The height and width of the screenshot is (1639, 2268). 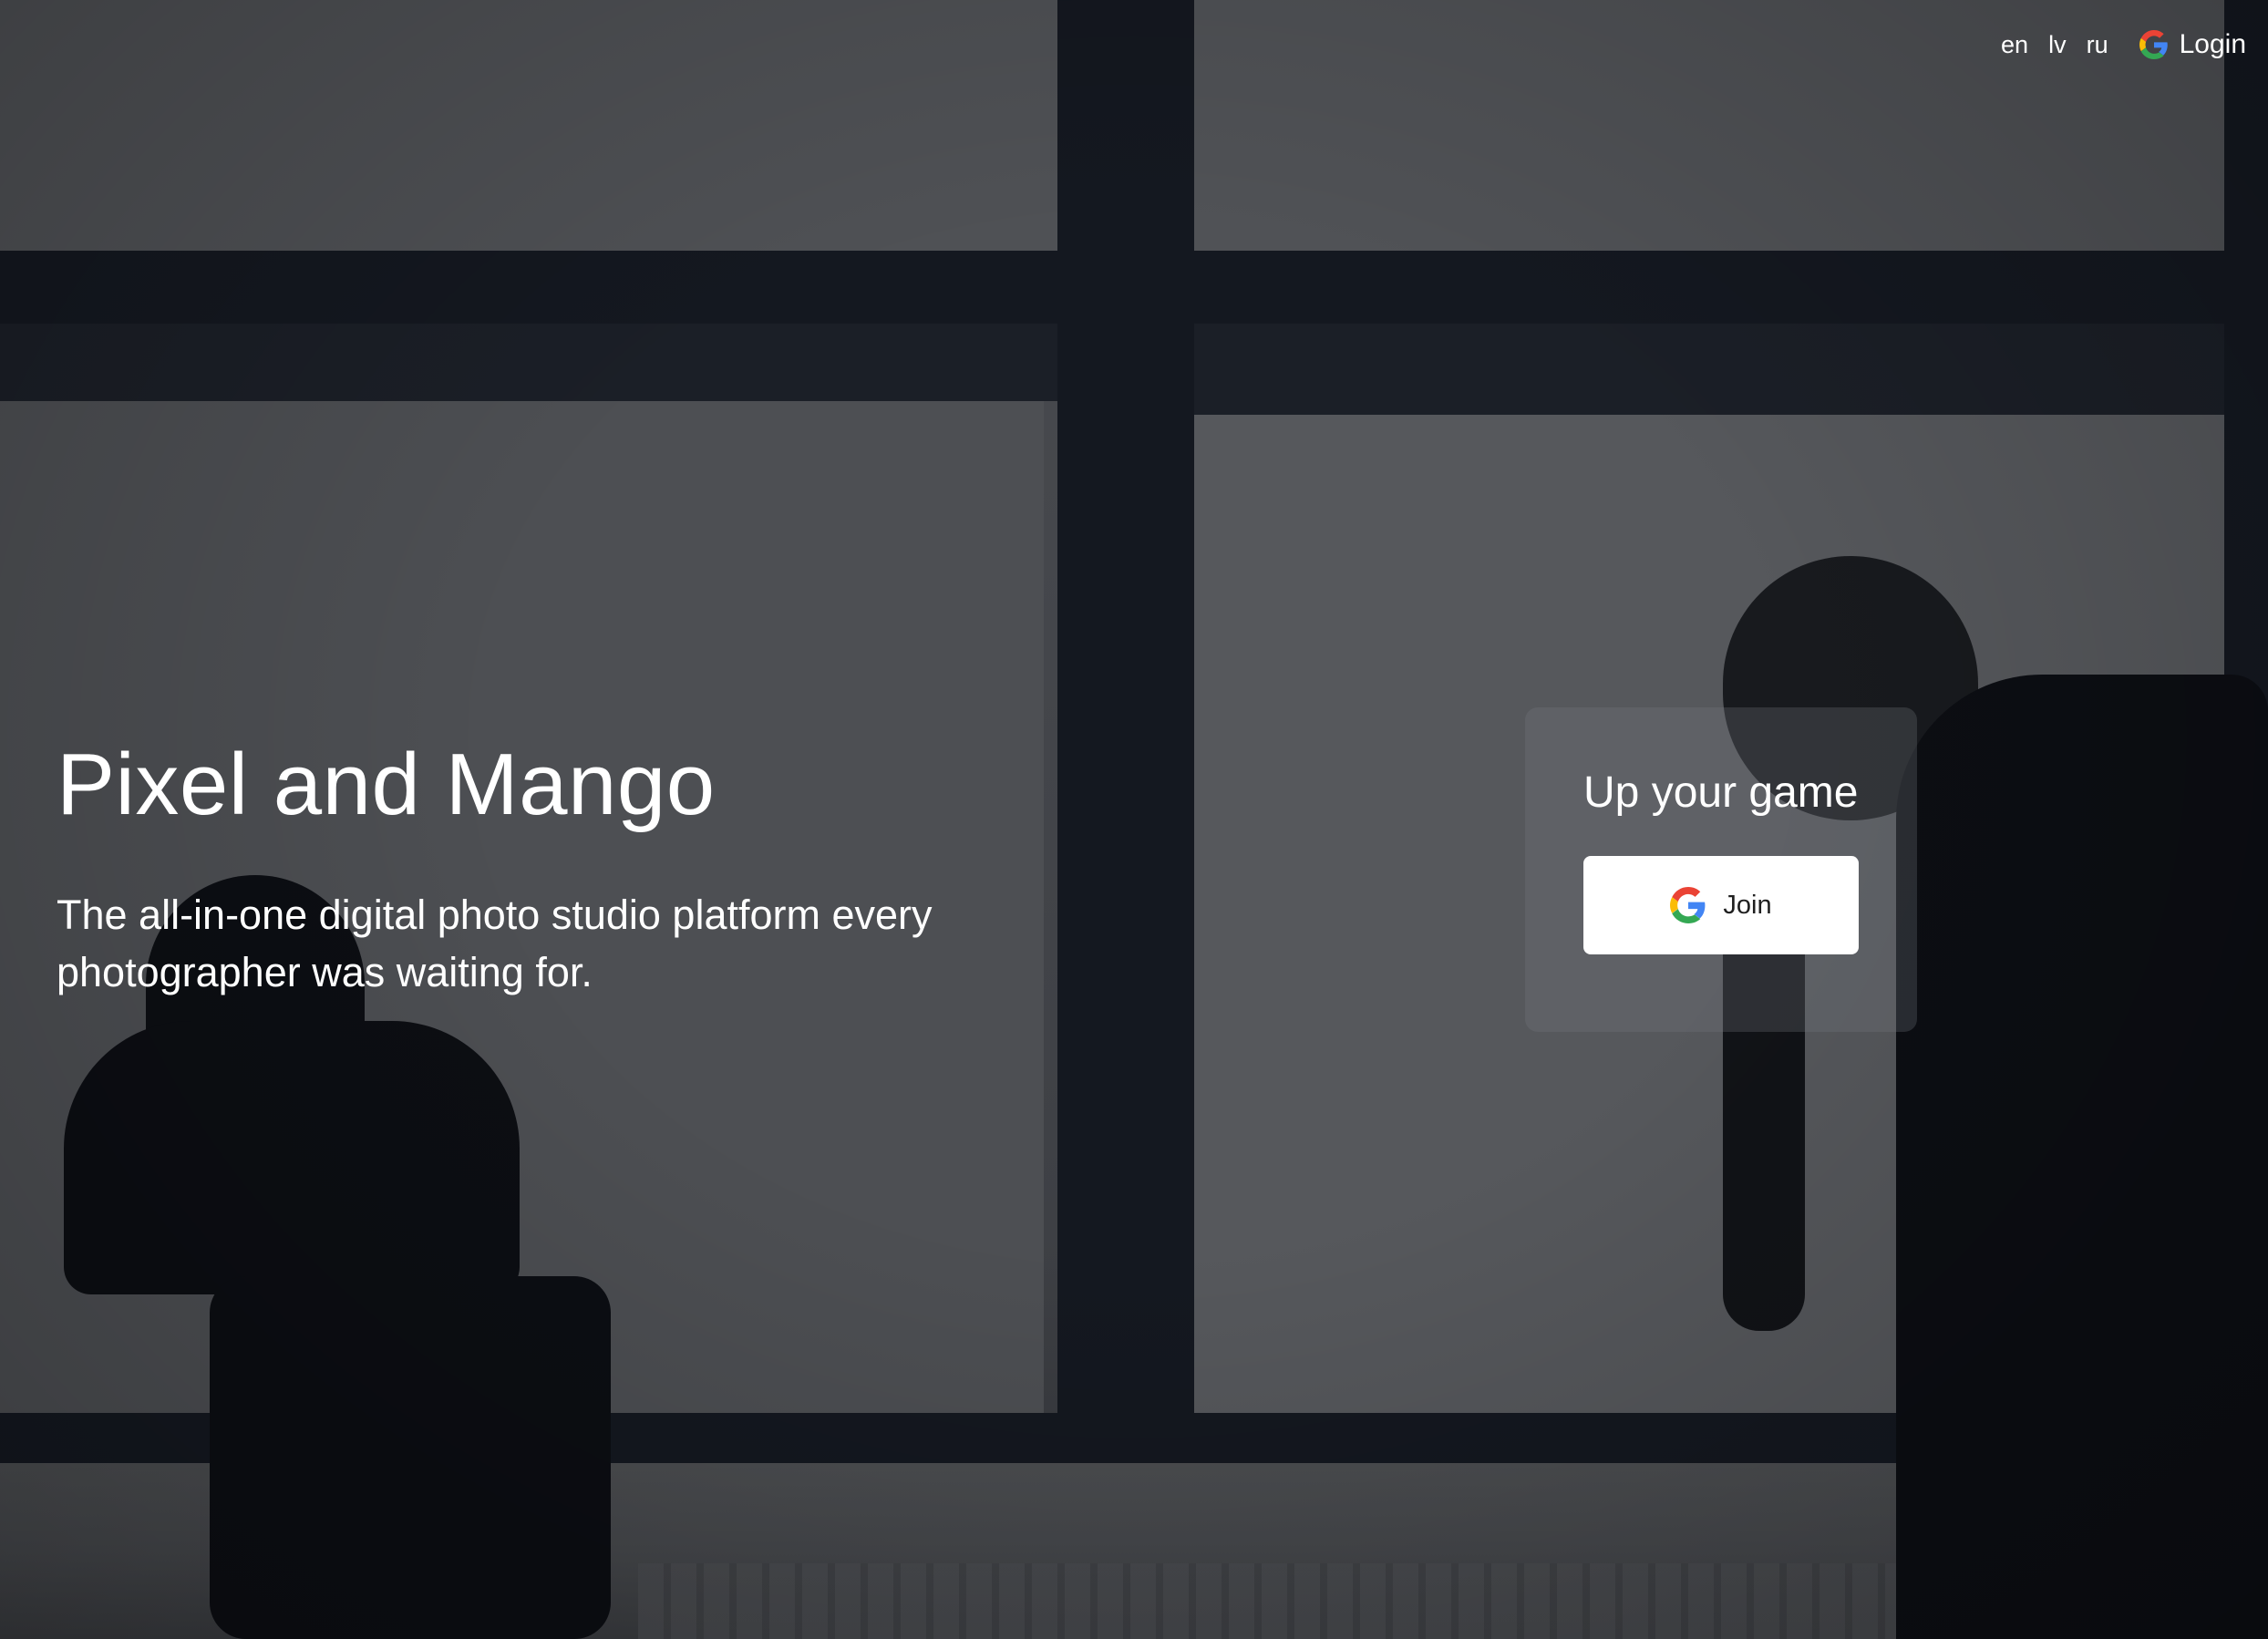 I want to click on lang-lv-link: lv, so click(x=2057, y=45).